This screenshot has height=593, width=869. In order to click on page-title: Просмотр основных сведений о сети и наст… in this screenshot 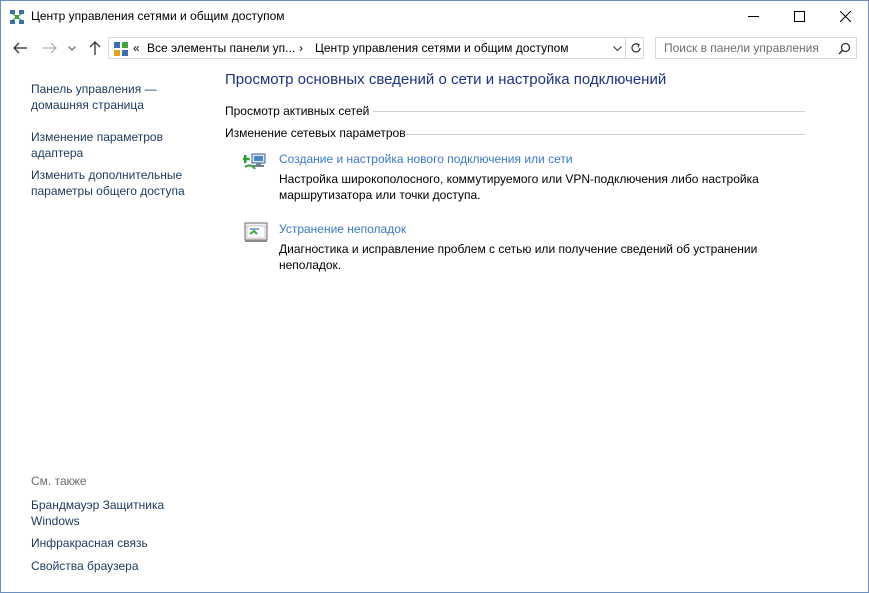, I will do `click(446, 79)`.